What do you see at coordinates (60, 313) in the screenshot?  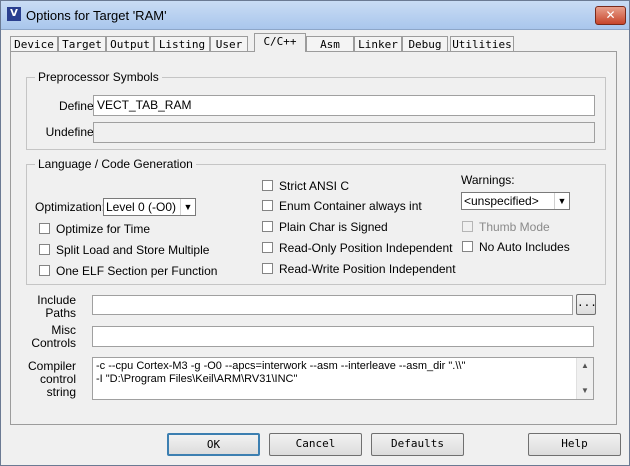 I see `include-label-line-2: Paths` at bounding box center [60, 313].